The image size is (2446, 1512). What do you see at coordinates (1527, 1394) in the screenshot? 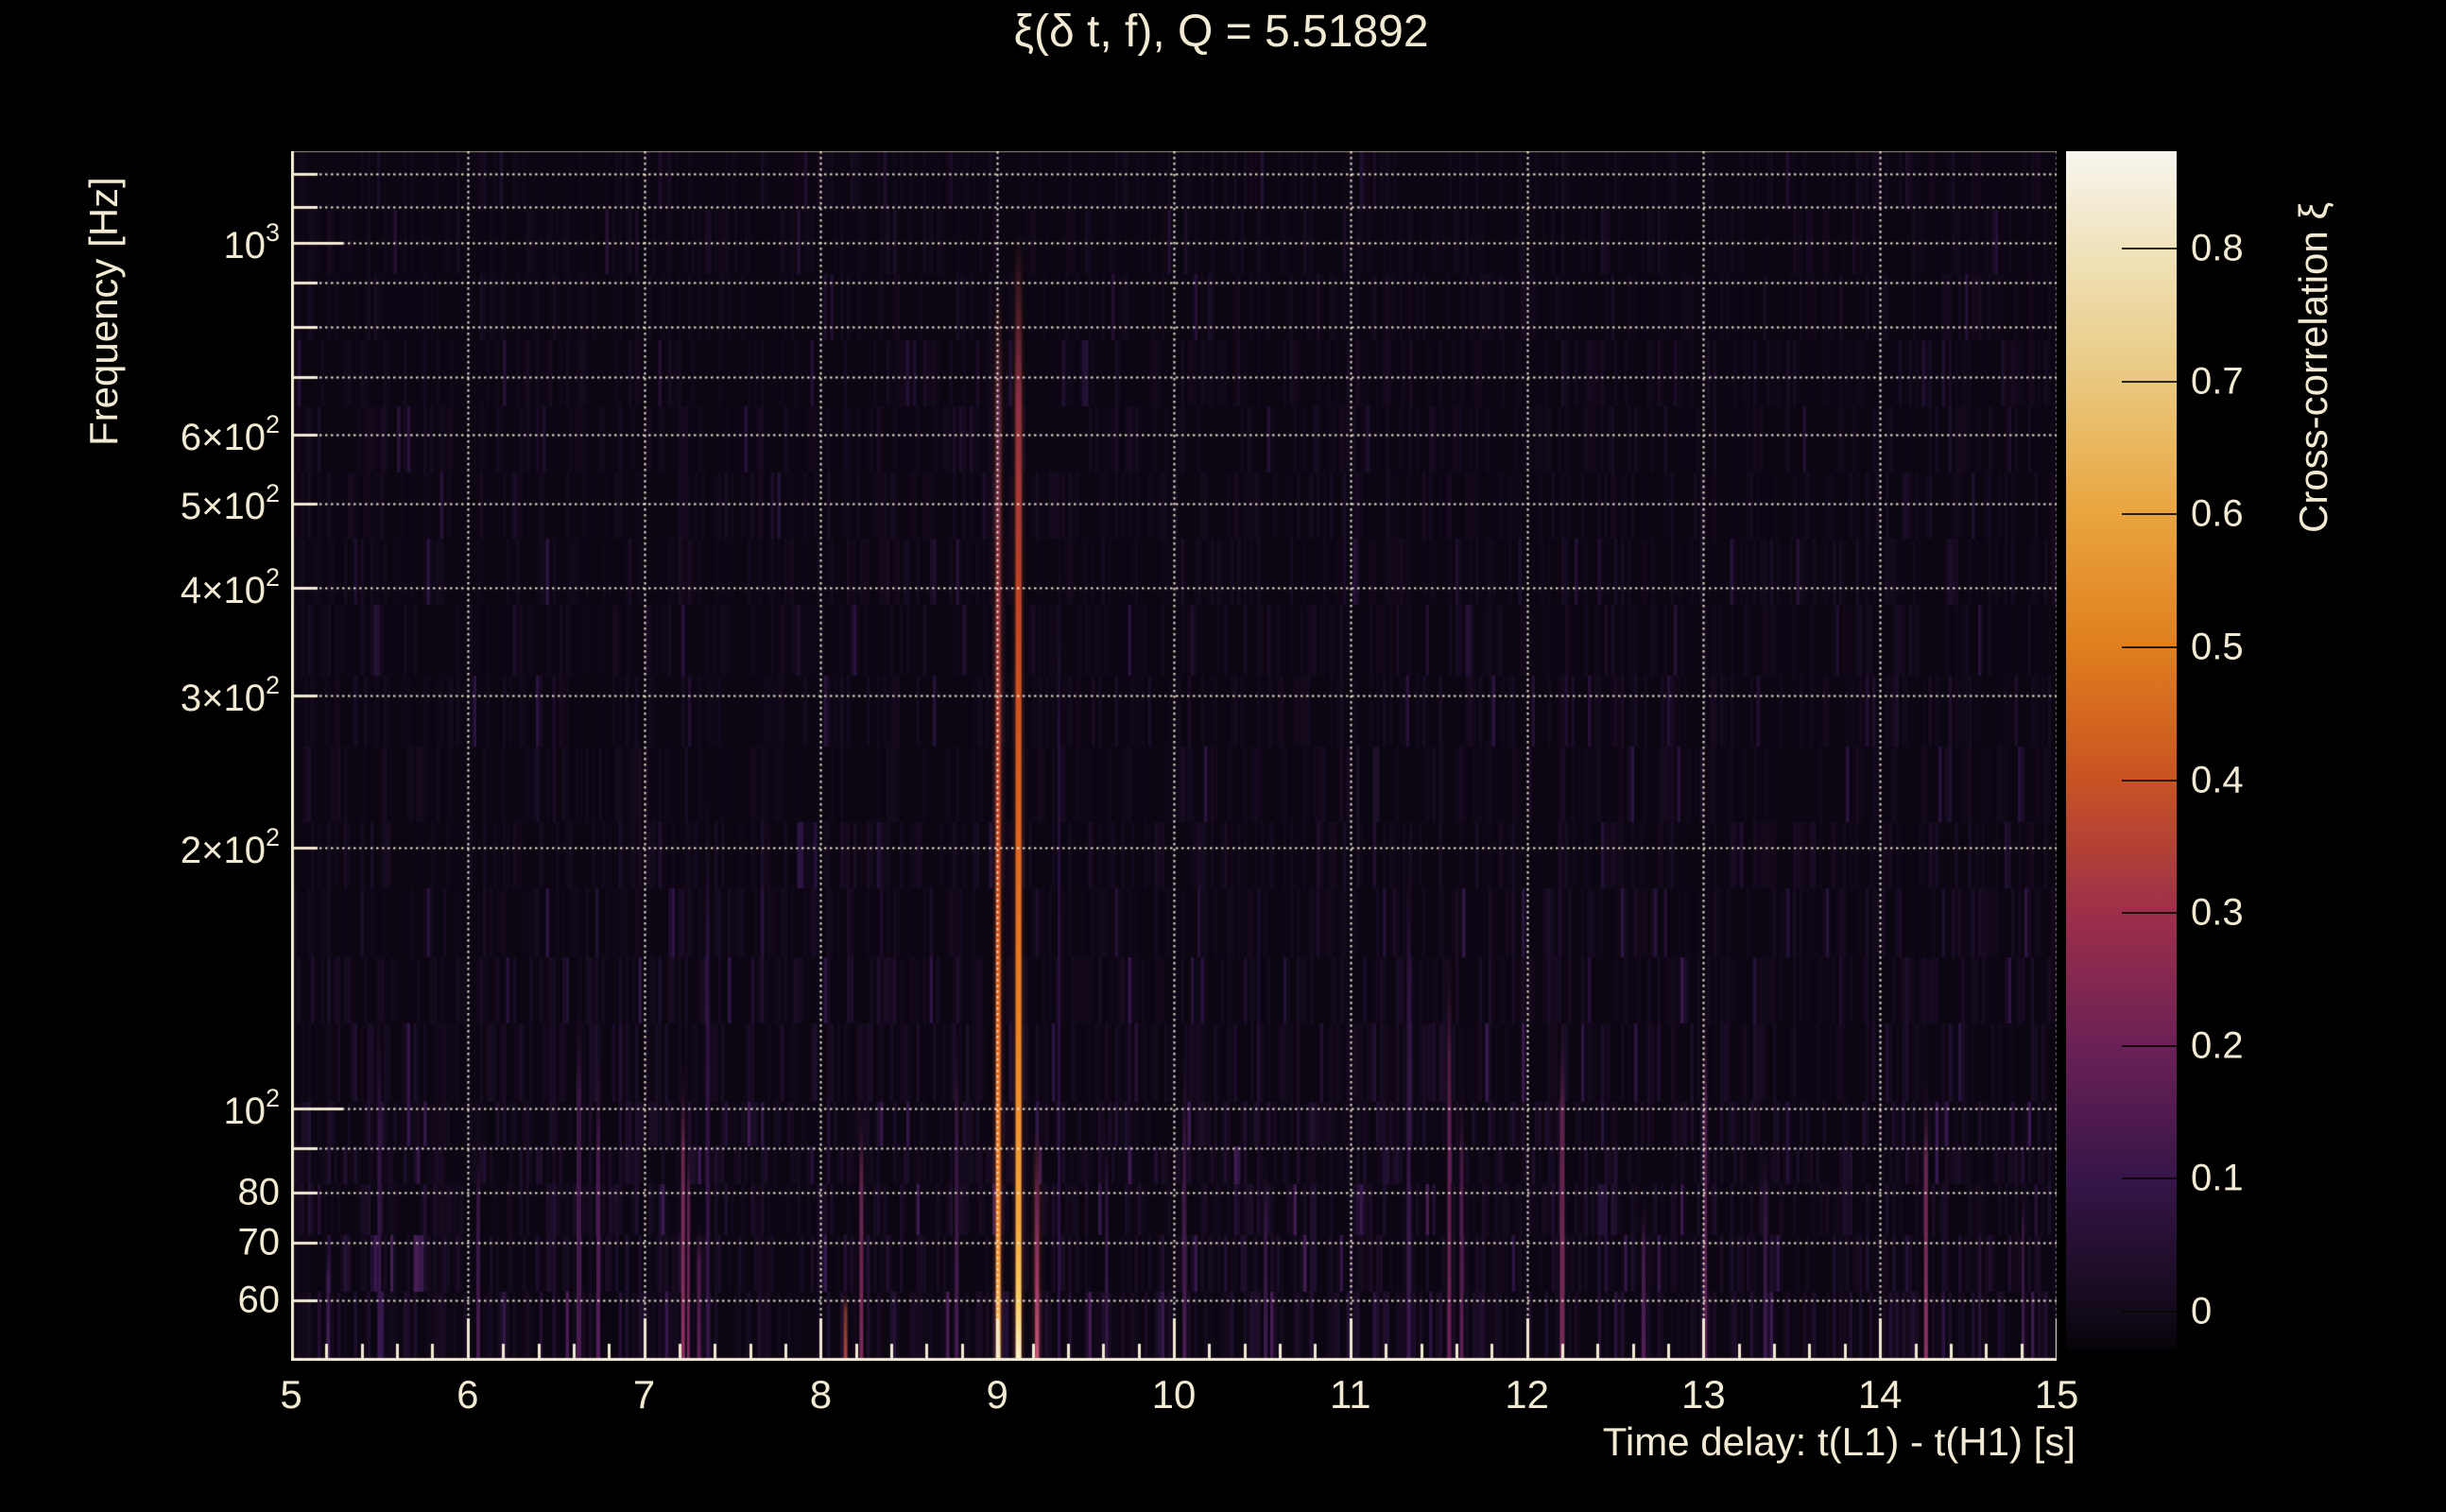
I see `x-tick-label: 12` at bounding box center [1527, 1394].